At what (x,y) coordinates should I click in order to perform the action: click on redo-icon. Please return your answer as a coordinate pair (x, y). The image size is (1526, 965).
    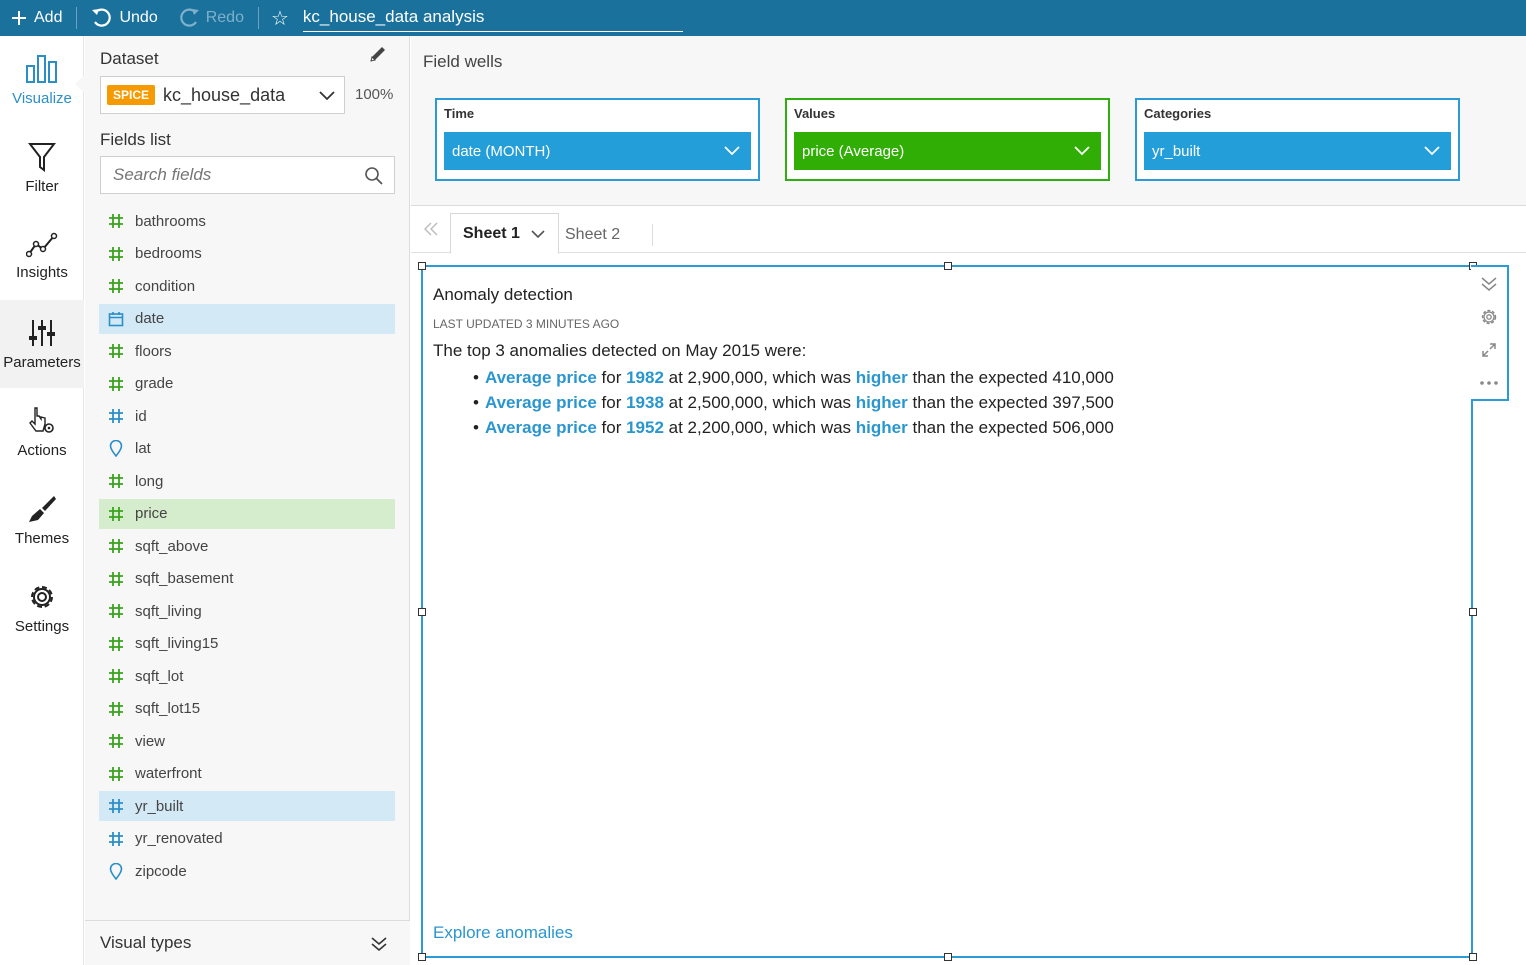
    Looking at the image, I should click on (189, 17).